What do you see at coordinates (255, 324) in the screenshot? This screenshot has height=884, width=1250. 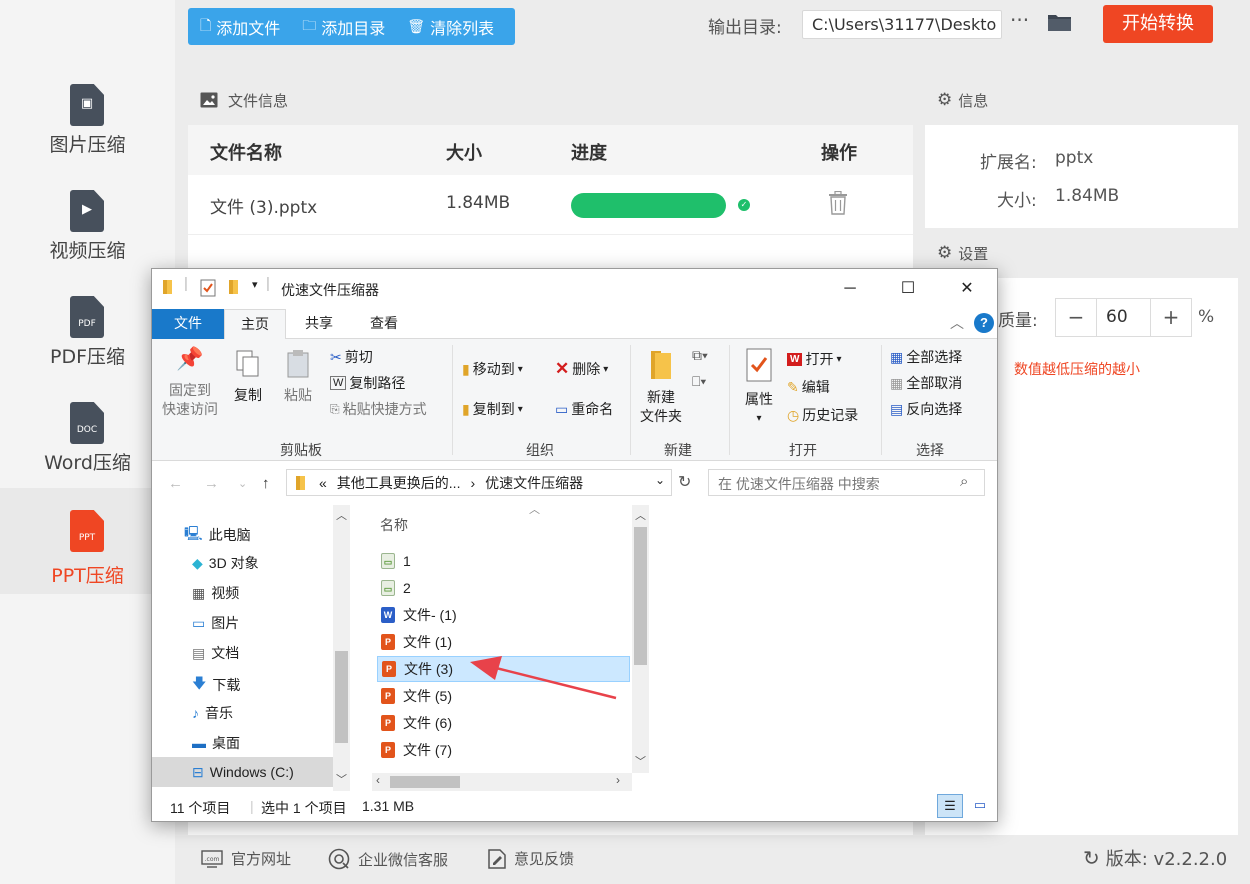 I see `tab-home: 主页` at bounding box center [255, 324].